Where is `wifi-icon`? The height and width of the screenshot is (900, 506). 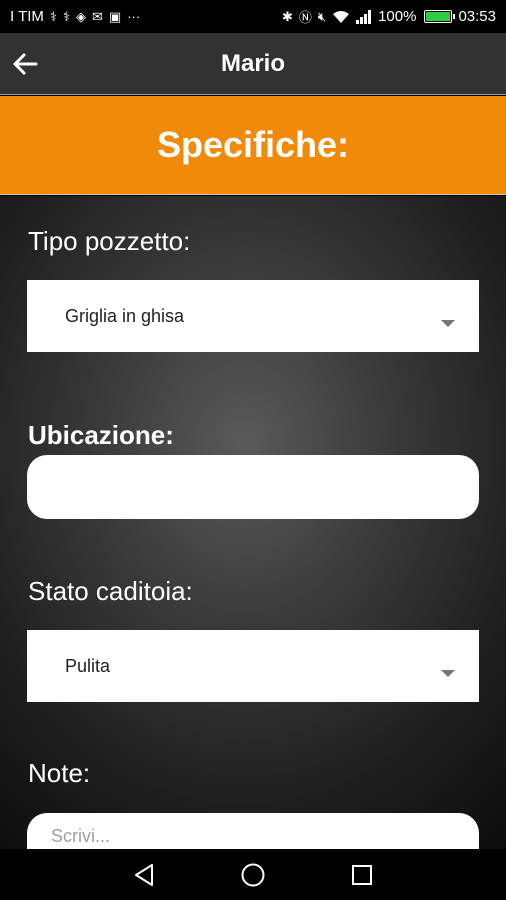 wifi-icon is located at coordinates (341, 16).